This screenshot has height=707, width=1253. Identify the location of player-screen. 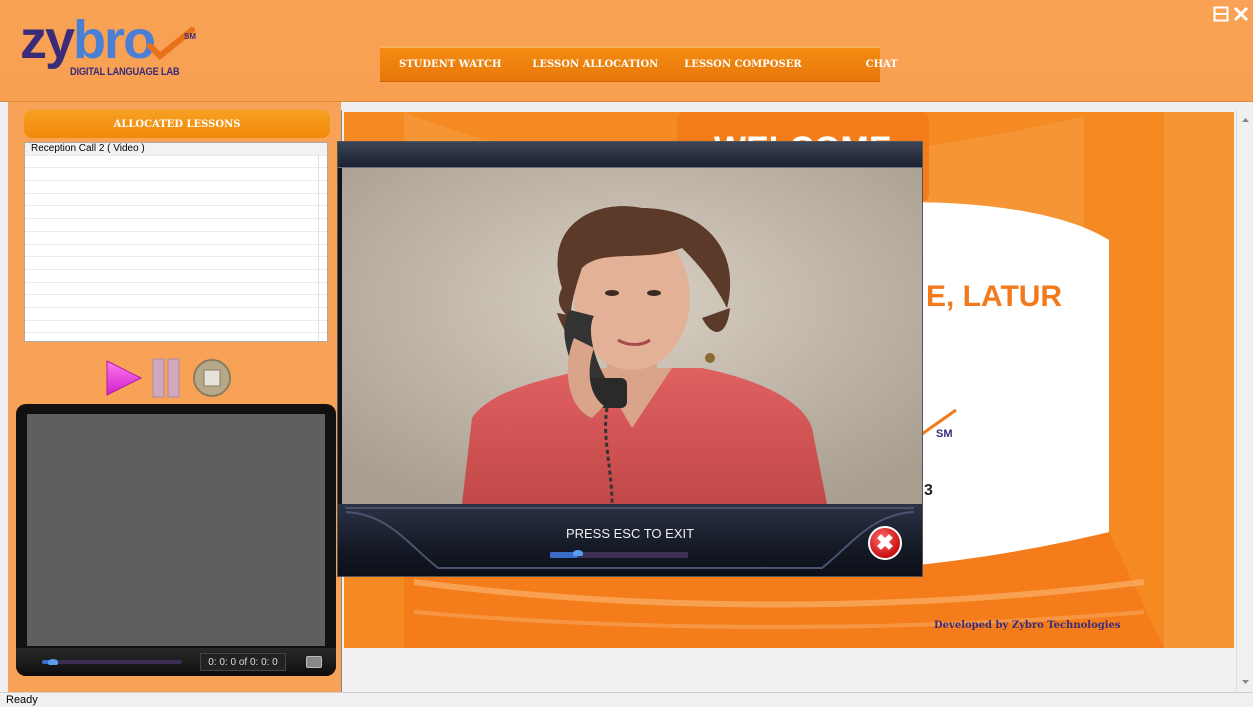
(176, 530).